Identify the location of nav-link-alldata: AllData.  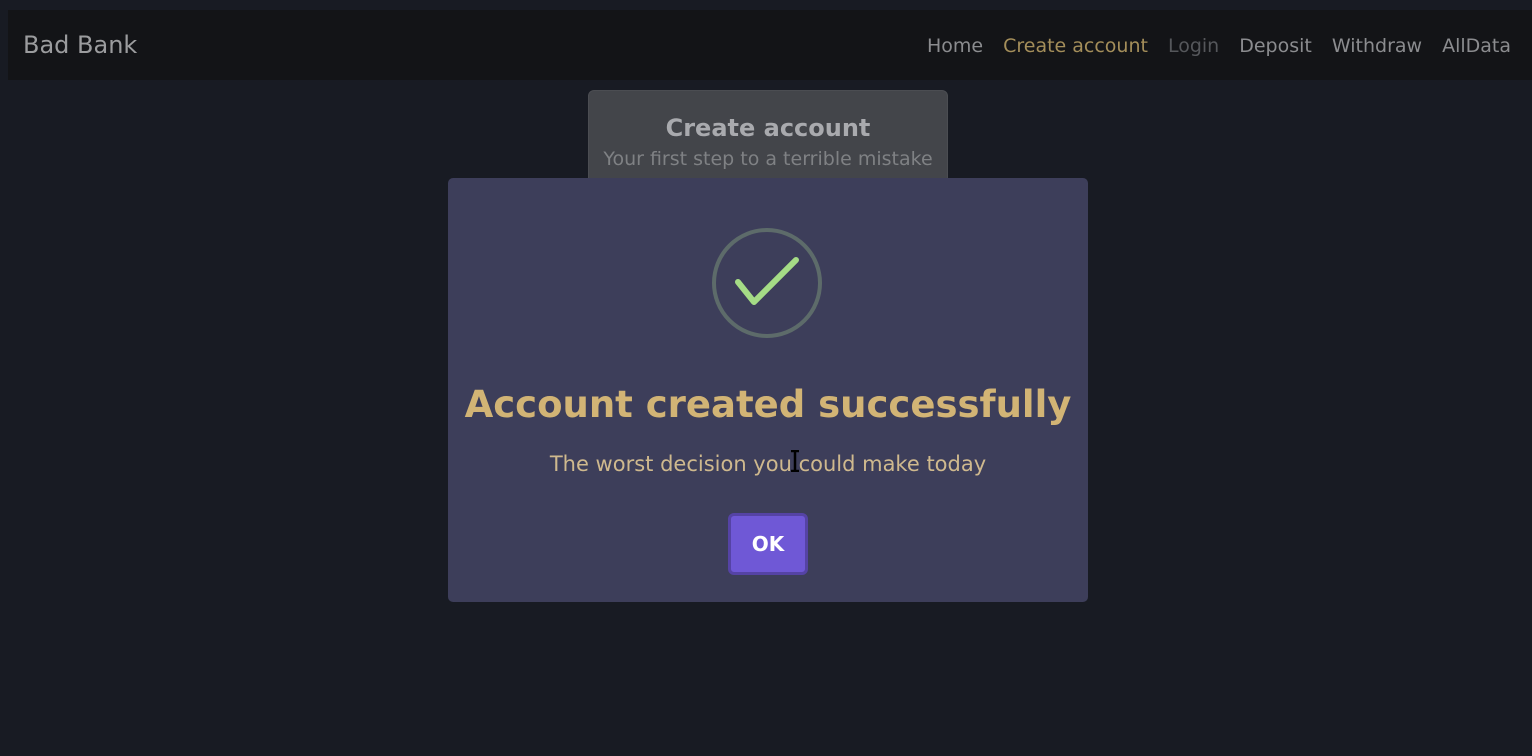
(1476, 46).